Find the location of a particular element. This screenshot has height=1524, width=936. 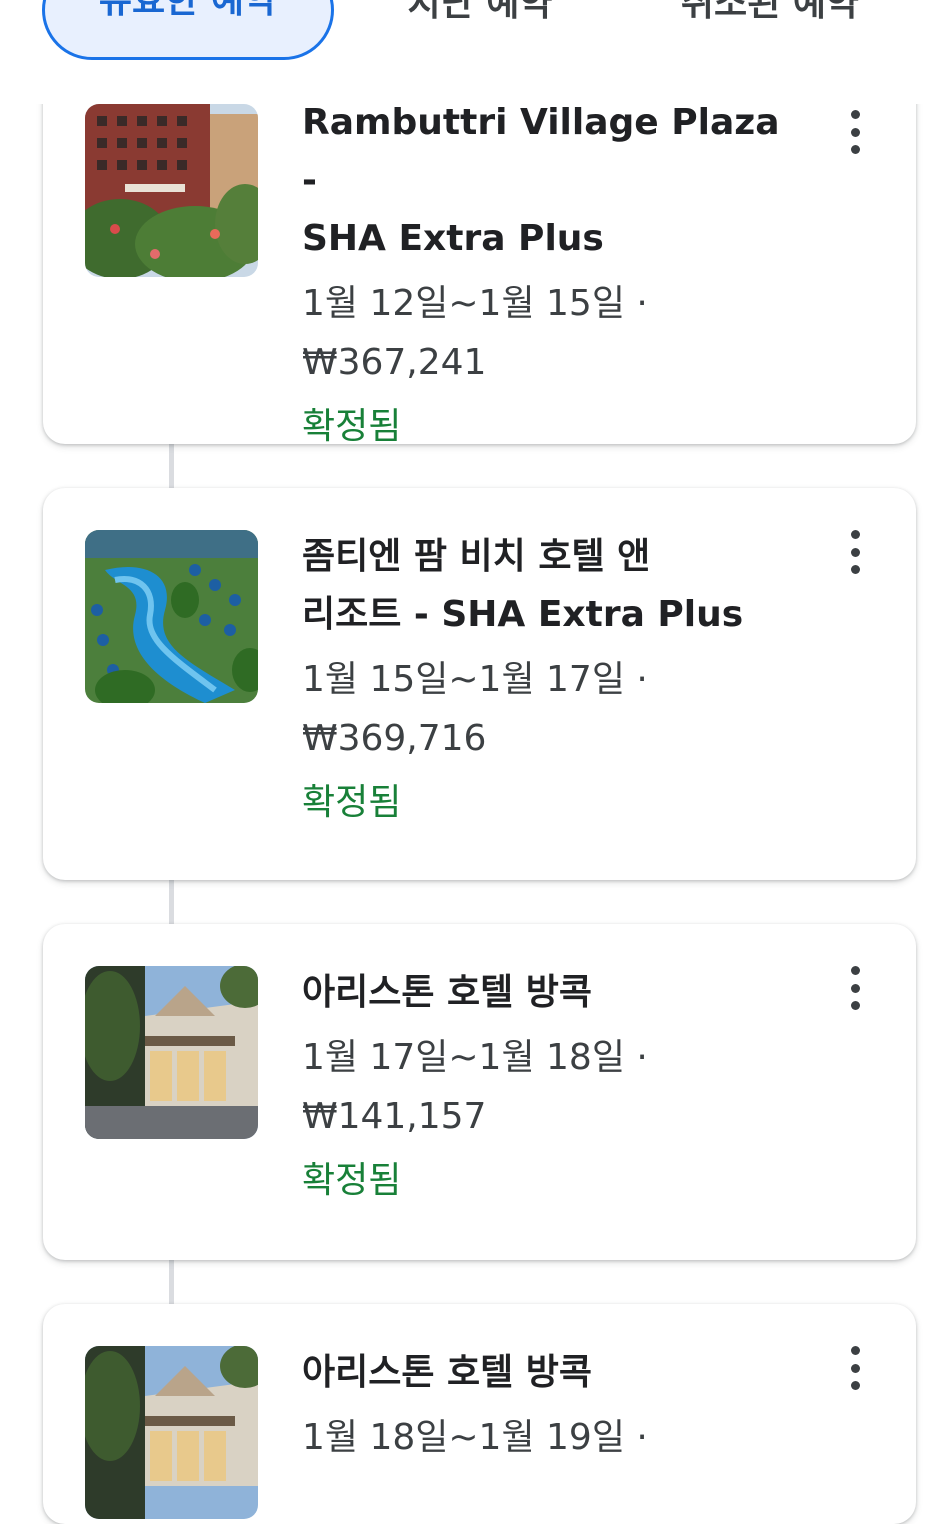

booking-tabs: 유효한 예약 지난 예약 취소된 예약 is located at coordinates (468, 52).